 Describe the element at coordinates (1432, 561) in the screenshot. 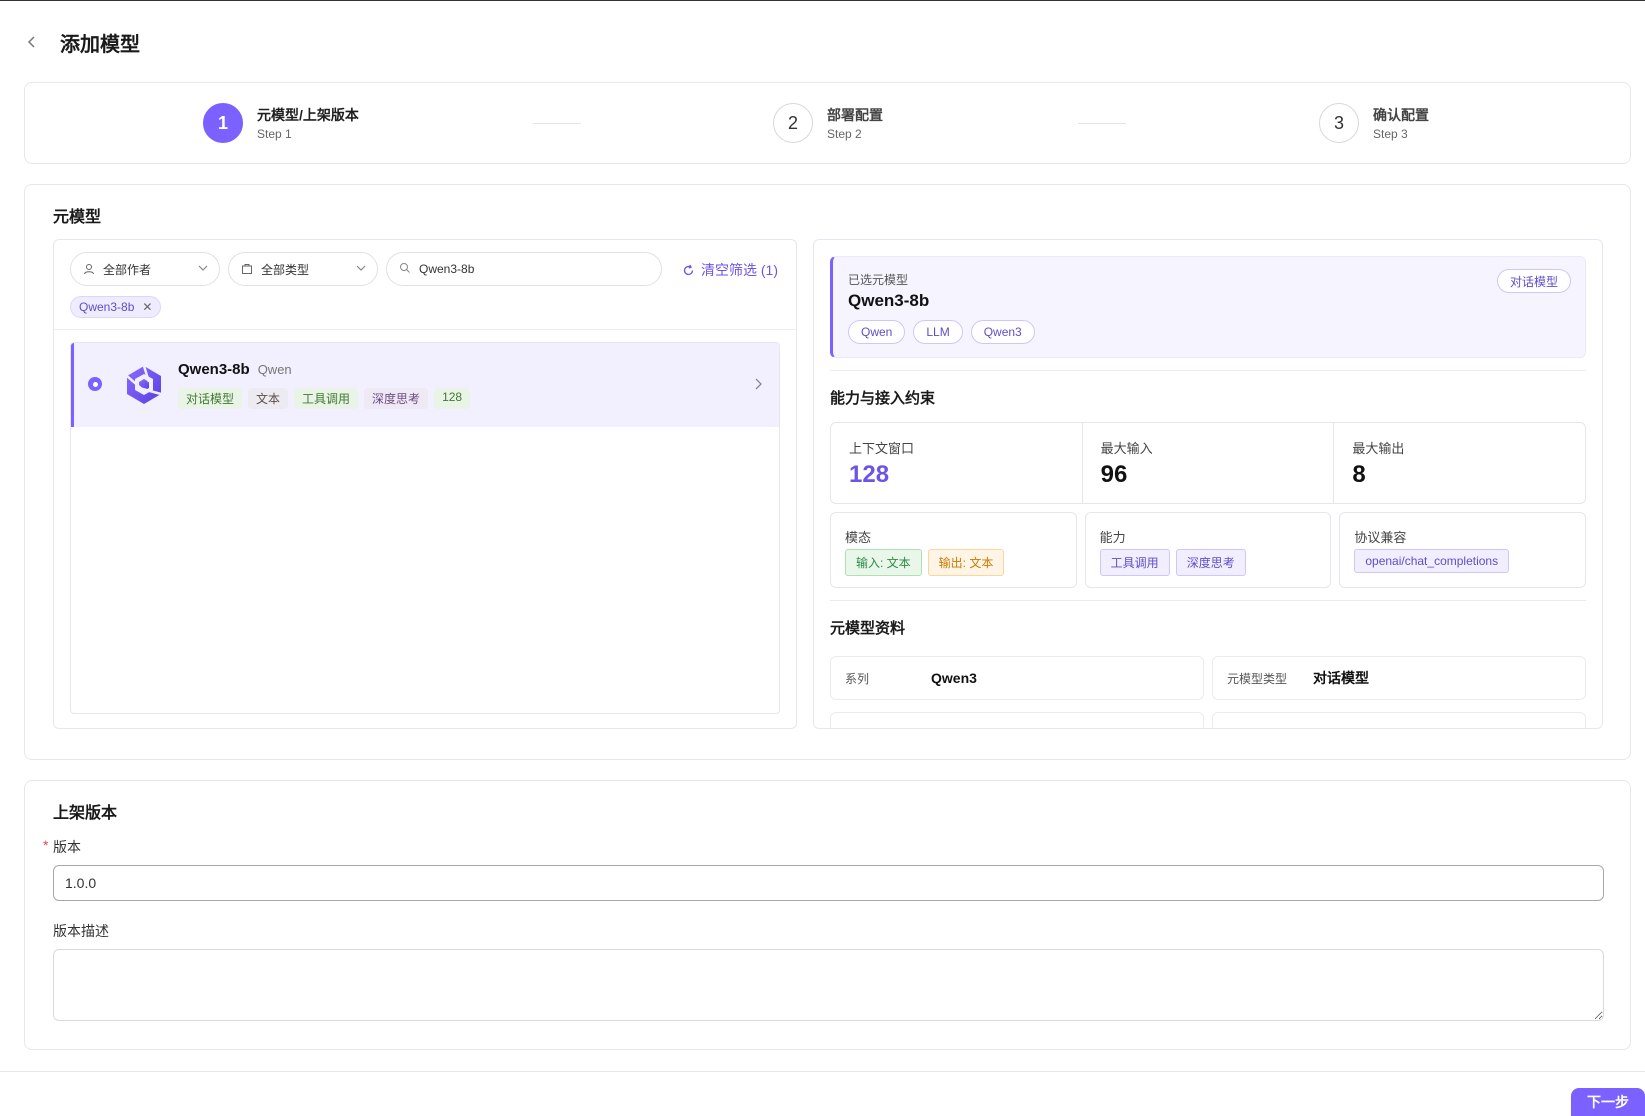

I see `protocol-tag: openai/chat_completions` at that location.